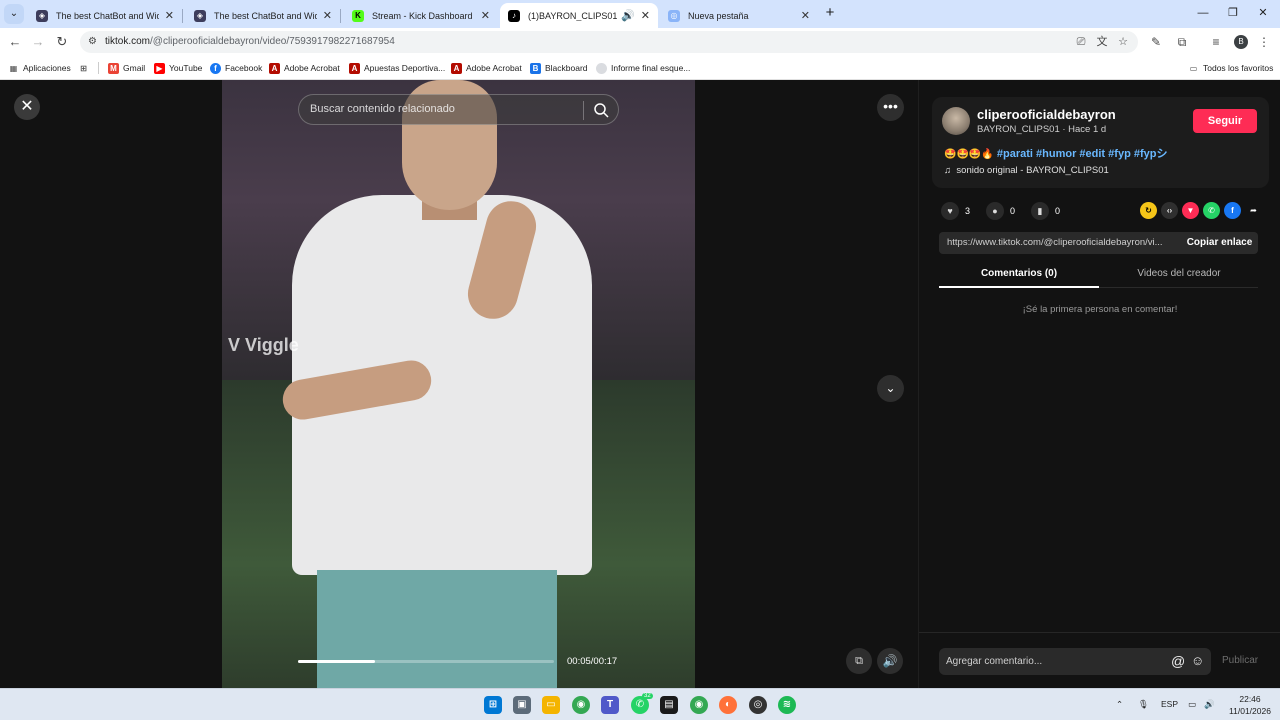 The height and width of the screenshot is (720, 1280). Describe the element at coordinates (950, 211) in the screenshot. I see `heart-icon: ♥` at that location.